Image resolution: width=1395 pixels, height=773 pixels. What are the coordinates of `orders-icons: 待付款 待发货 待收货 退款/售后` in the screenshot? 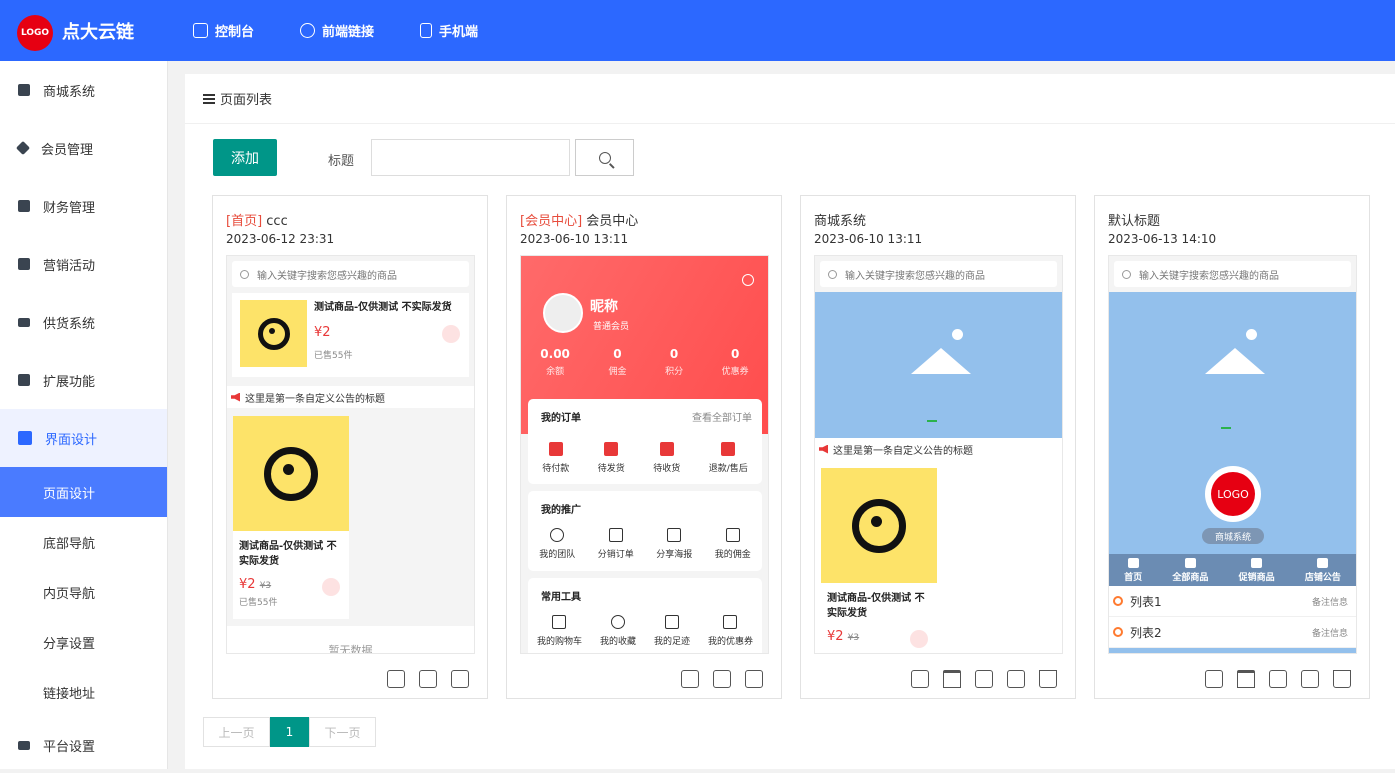 It's located at (645, 458).